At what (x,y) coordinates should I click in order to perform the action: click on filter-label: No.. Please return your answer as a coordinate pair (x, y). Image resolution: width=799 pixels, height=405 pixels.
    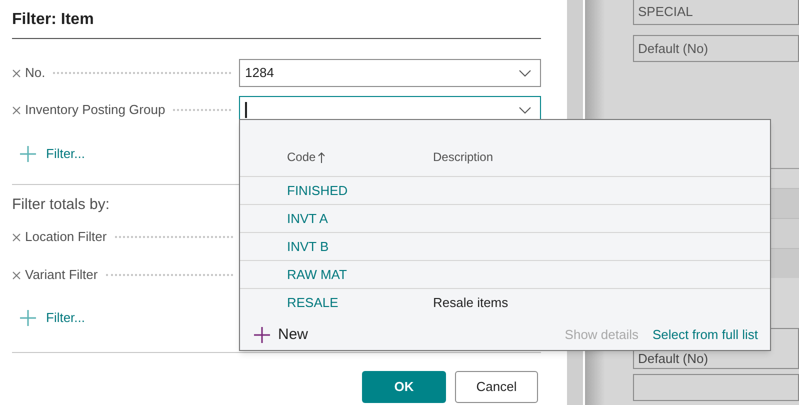
    Looking at the image, I should click on (35, 73).